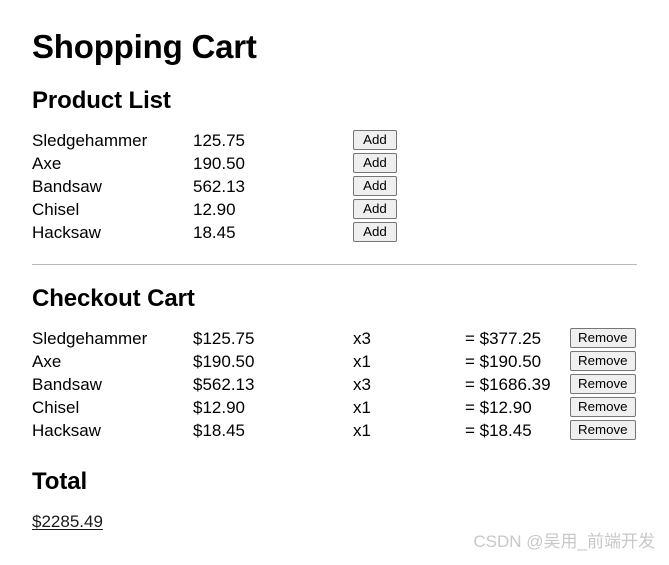 The image size is (669, 565). Describe the element at coordinates (219, 186) in the screenshot. I see `product-price: 562.13` at that location.